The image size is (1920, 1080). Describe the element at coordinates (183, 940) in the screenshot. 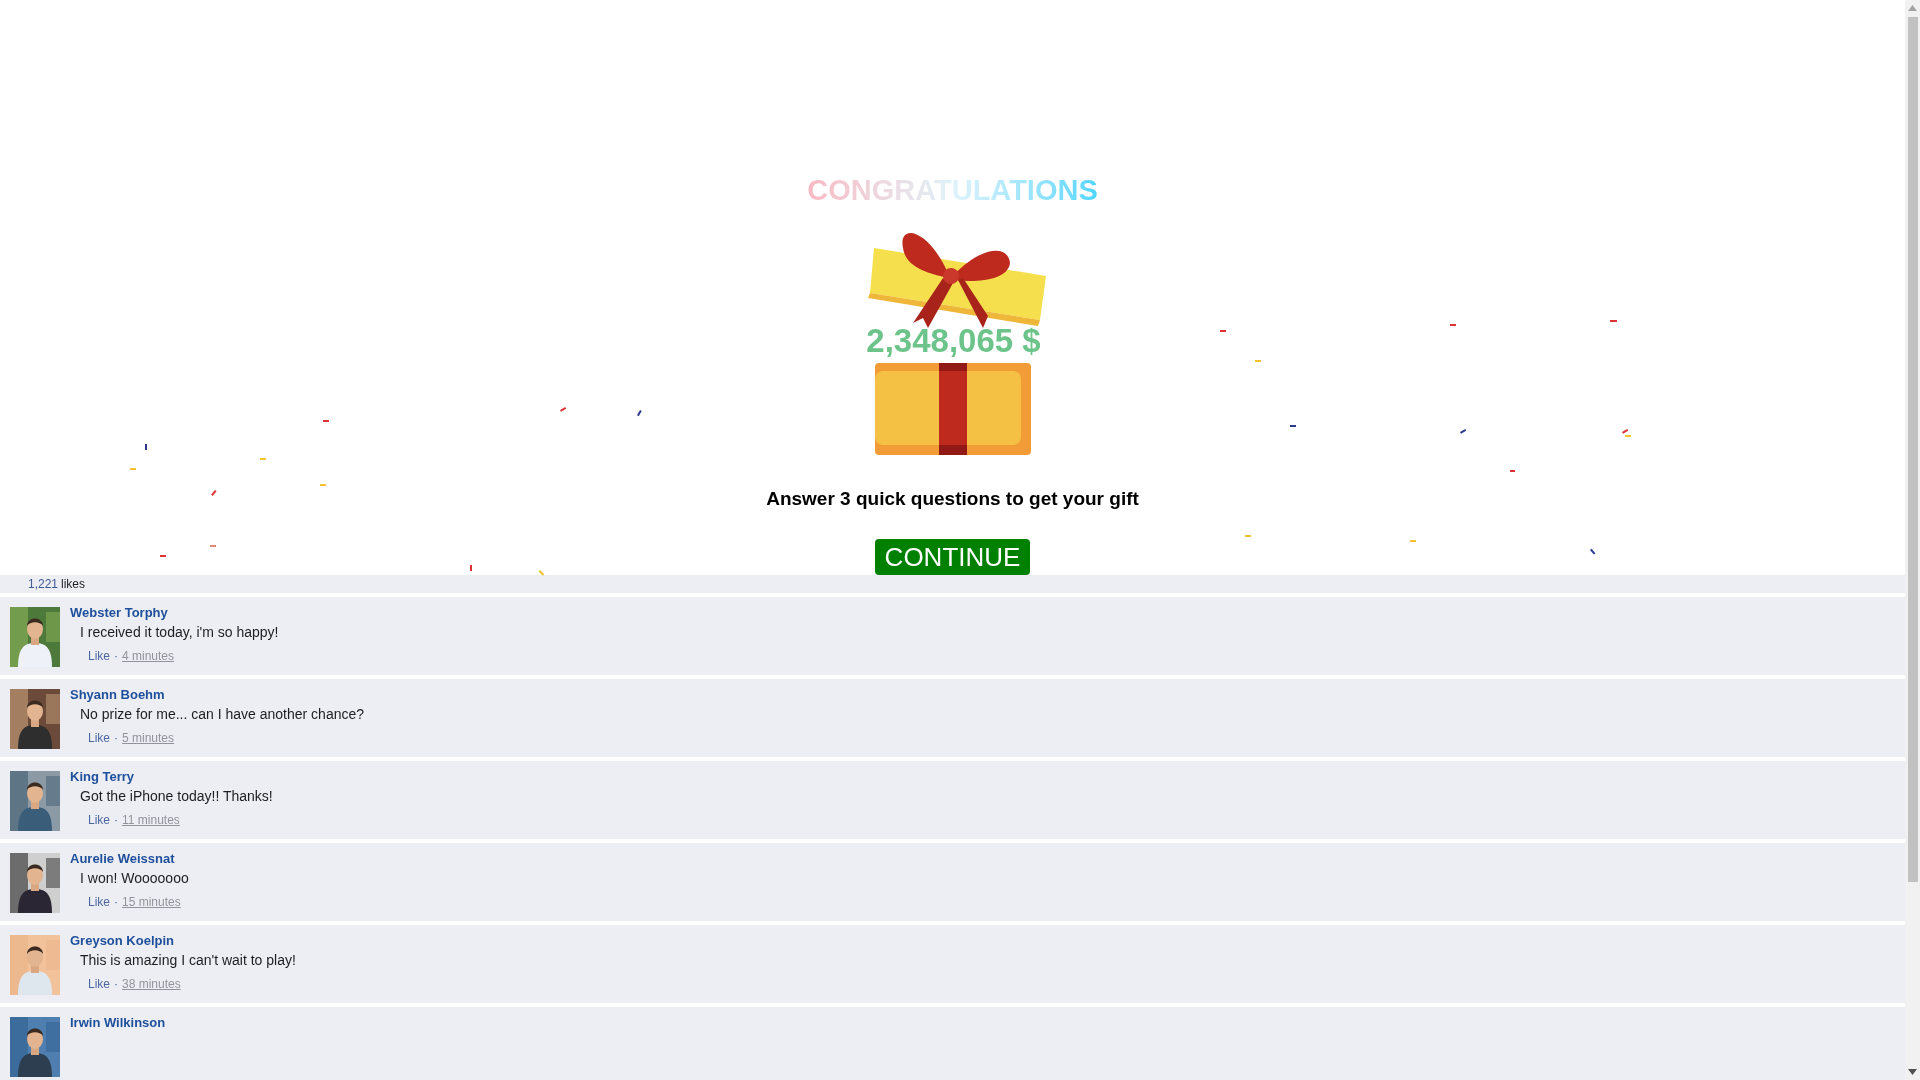

I see `commenter-name: Greyson Koelpin` at that location.